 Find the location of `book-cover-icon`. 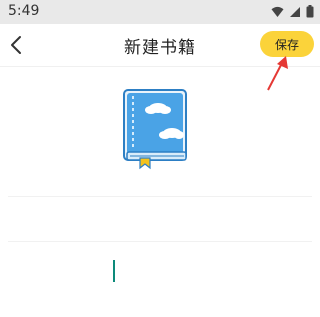

book-cover-icon is located at coordinates (157, 129).